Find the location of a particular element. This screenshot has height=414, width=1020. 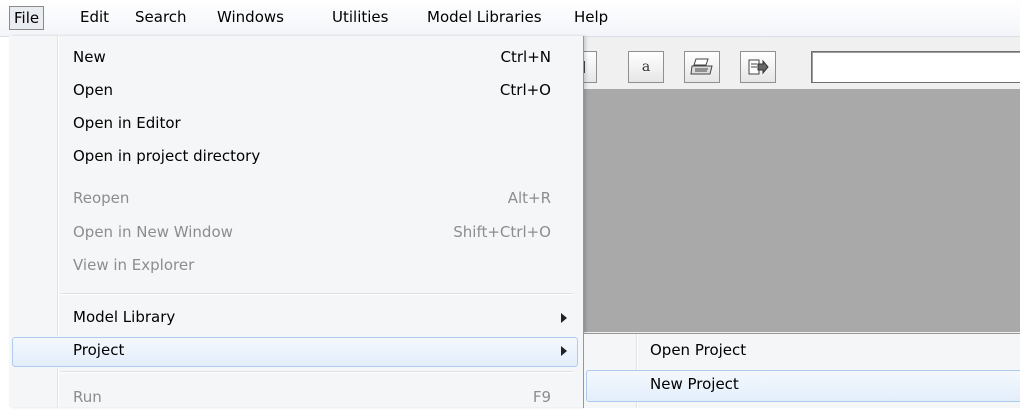

menu-item-label: Project is located at coordinates (99, 350).